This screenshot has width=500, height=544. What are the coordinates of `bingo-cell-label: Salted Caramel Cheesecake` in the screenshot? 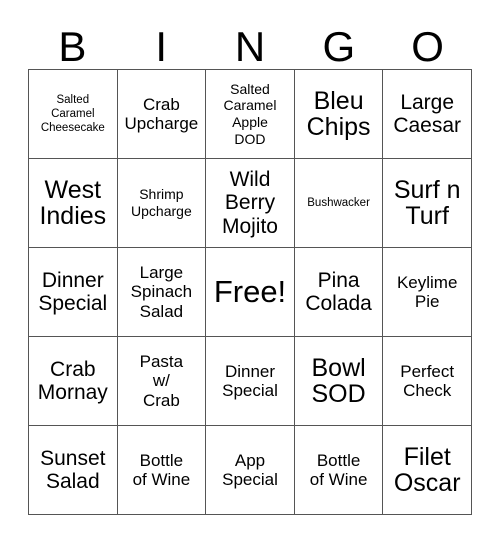 It's located at (72, 113).